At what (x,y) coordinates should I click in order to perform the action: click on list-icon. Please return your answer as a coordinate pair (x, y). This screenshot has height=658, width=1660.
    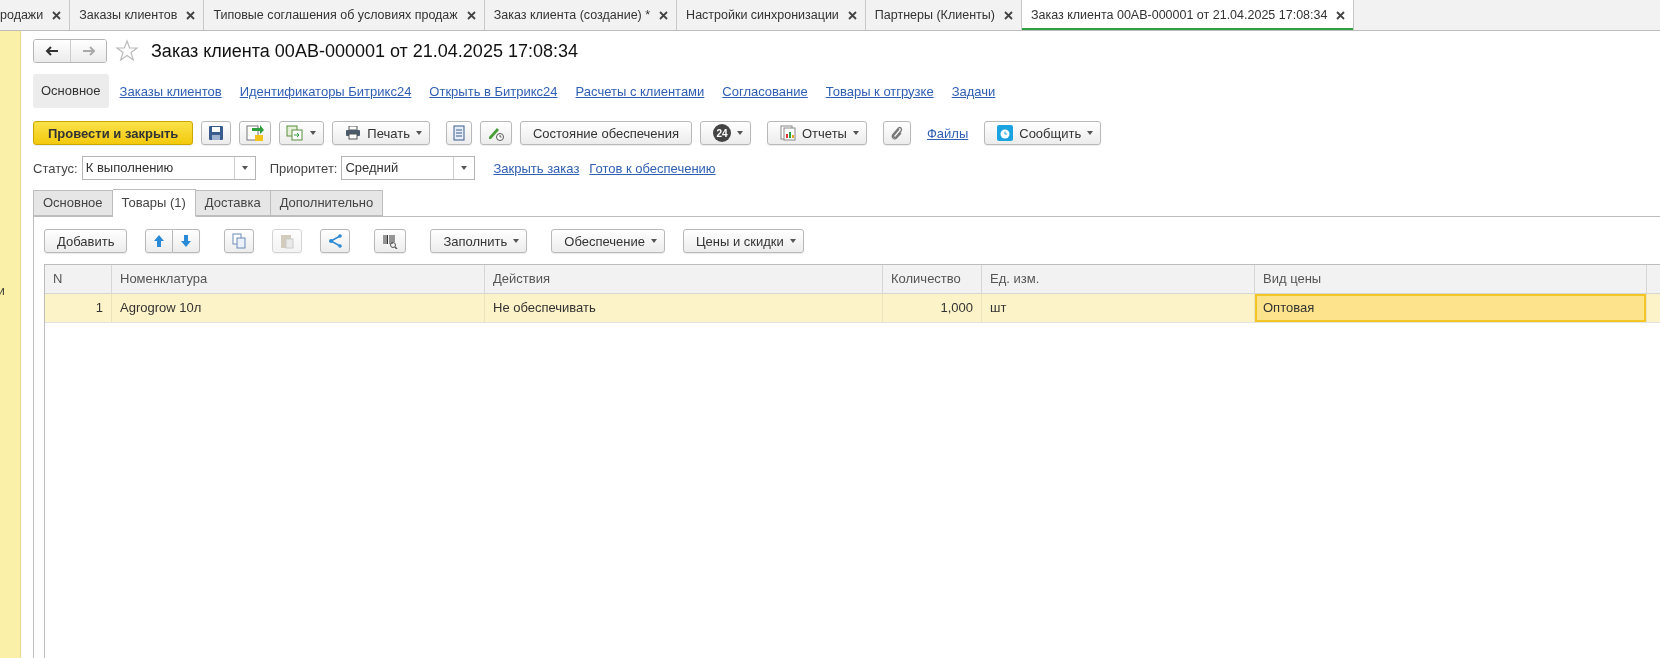
    Looking at the image, I should click on (458, 133).